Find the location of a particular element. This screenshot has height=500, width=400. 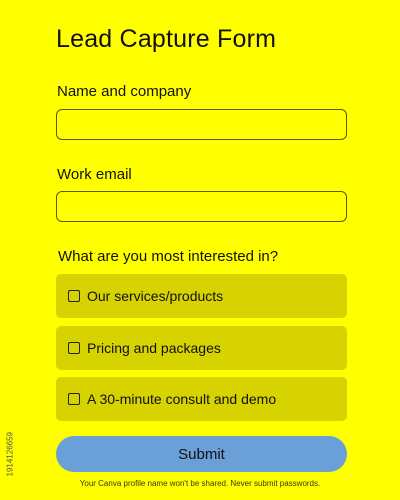

work-email-input is located at coordinates (201, 206).